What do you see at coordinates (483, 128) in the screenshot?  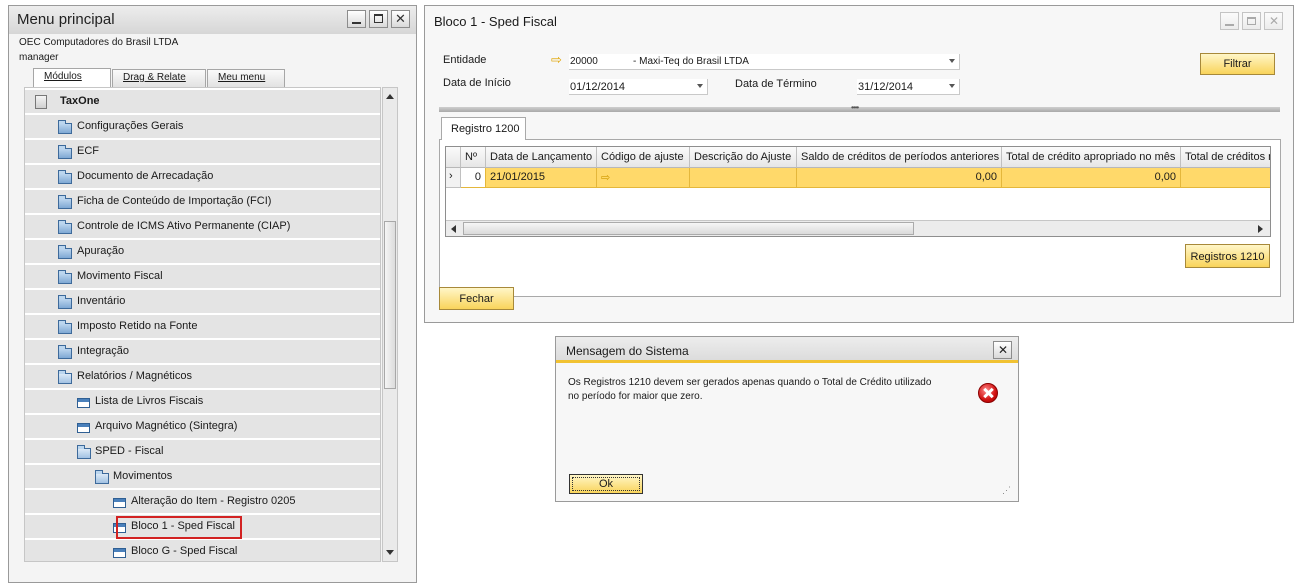 I see `tab-registro-1200: Registro 1200` at bounding box center [483, 128].